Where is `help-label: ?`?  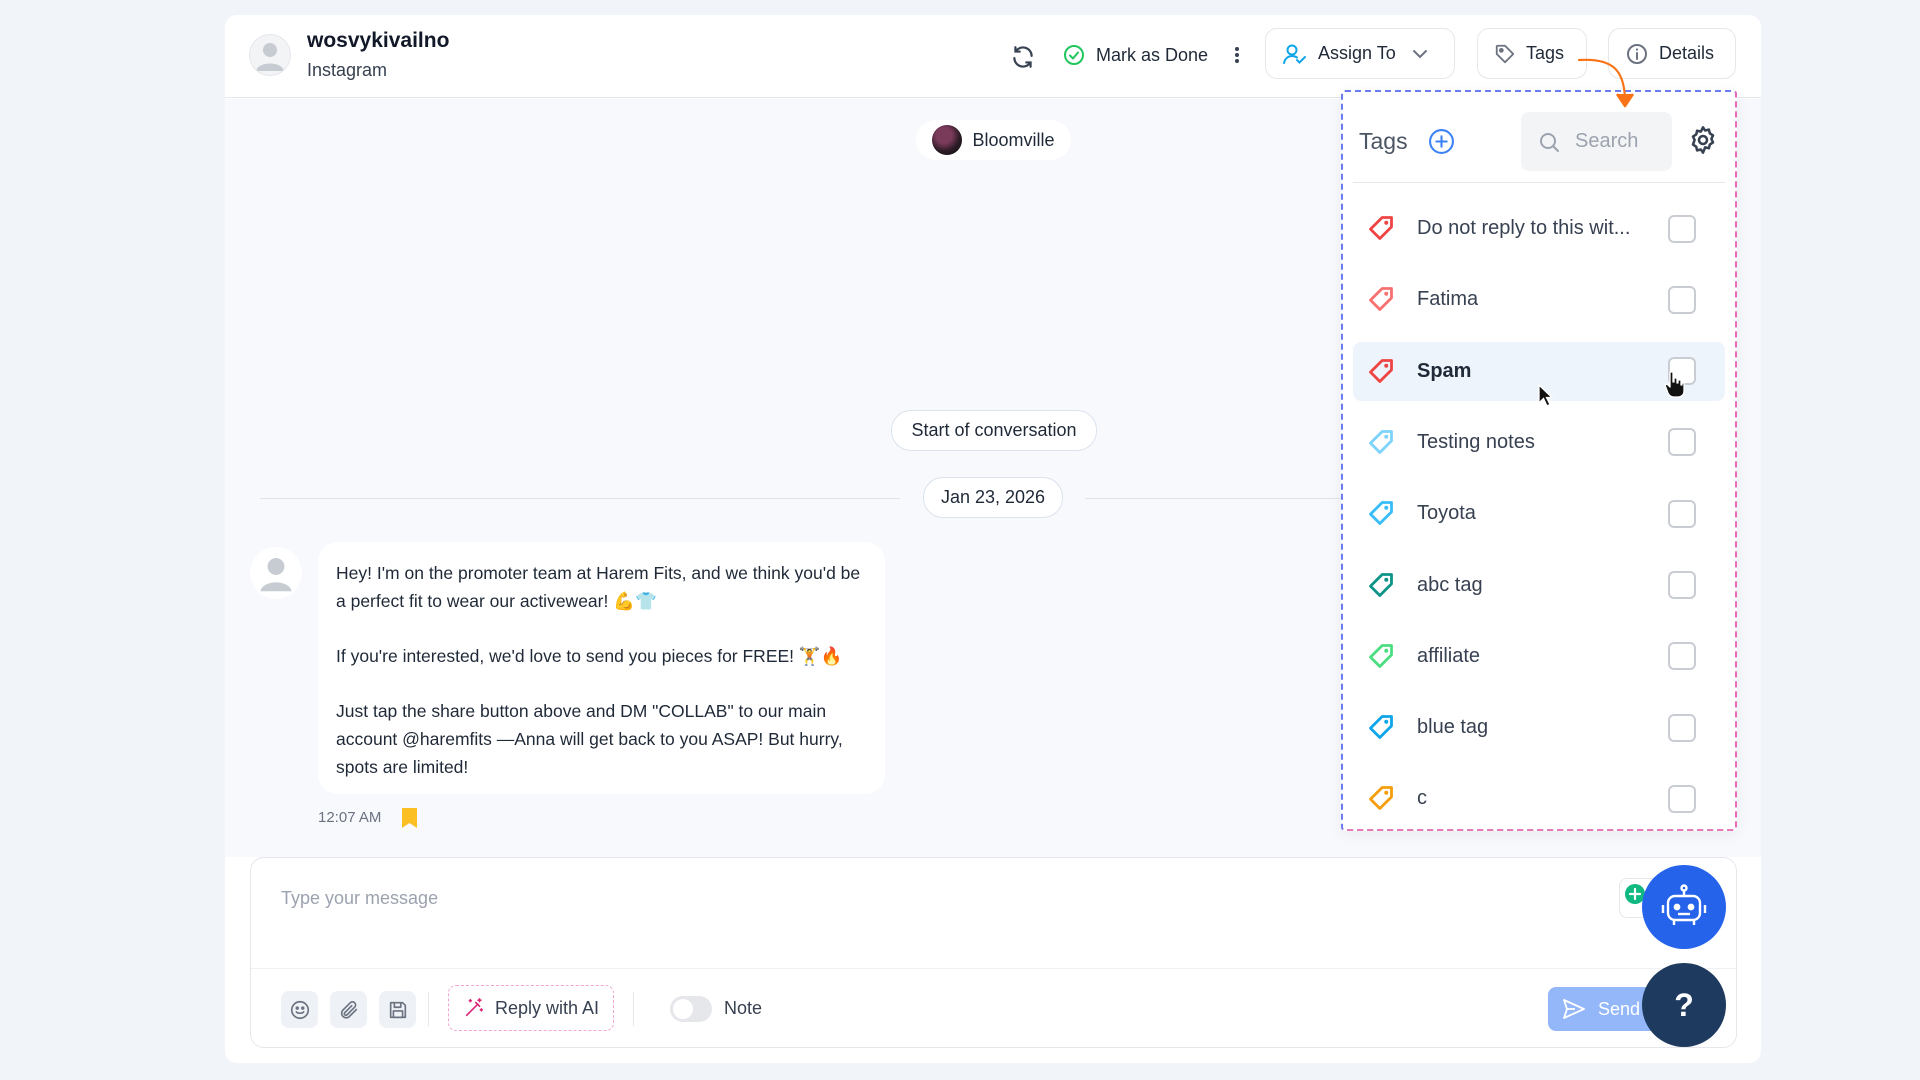 help-label: ? is located at coordinates (1684, 1004).